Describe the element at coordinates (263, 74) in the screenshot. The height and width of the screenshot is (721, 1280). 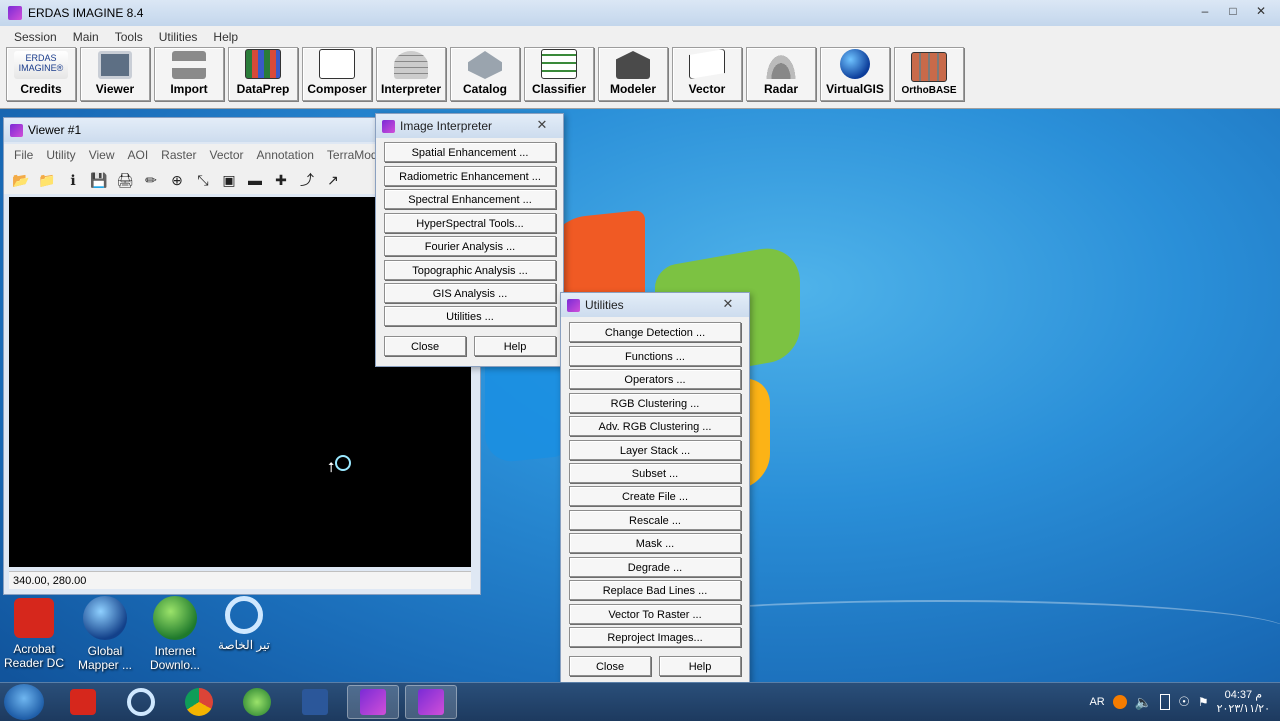
I see `toolbar-dataprep-button: DataPrep` at that location.